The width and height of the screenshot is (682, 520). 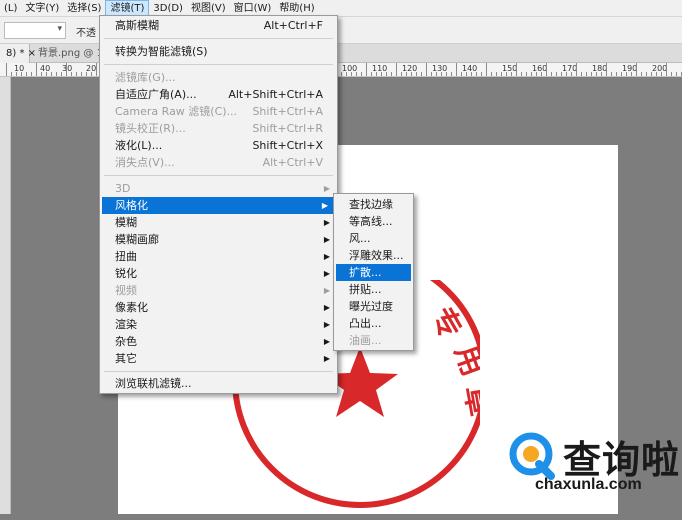 I want to click on menu-item-lens-correction: 镜头校正(R)... Shift+Ctrl+R, so click(x=219, y=128).